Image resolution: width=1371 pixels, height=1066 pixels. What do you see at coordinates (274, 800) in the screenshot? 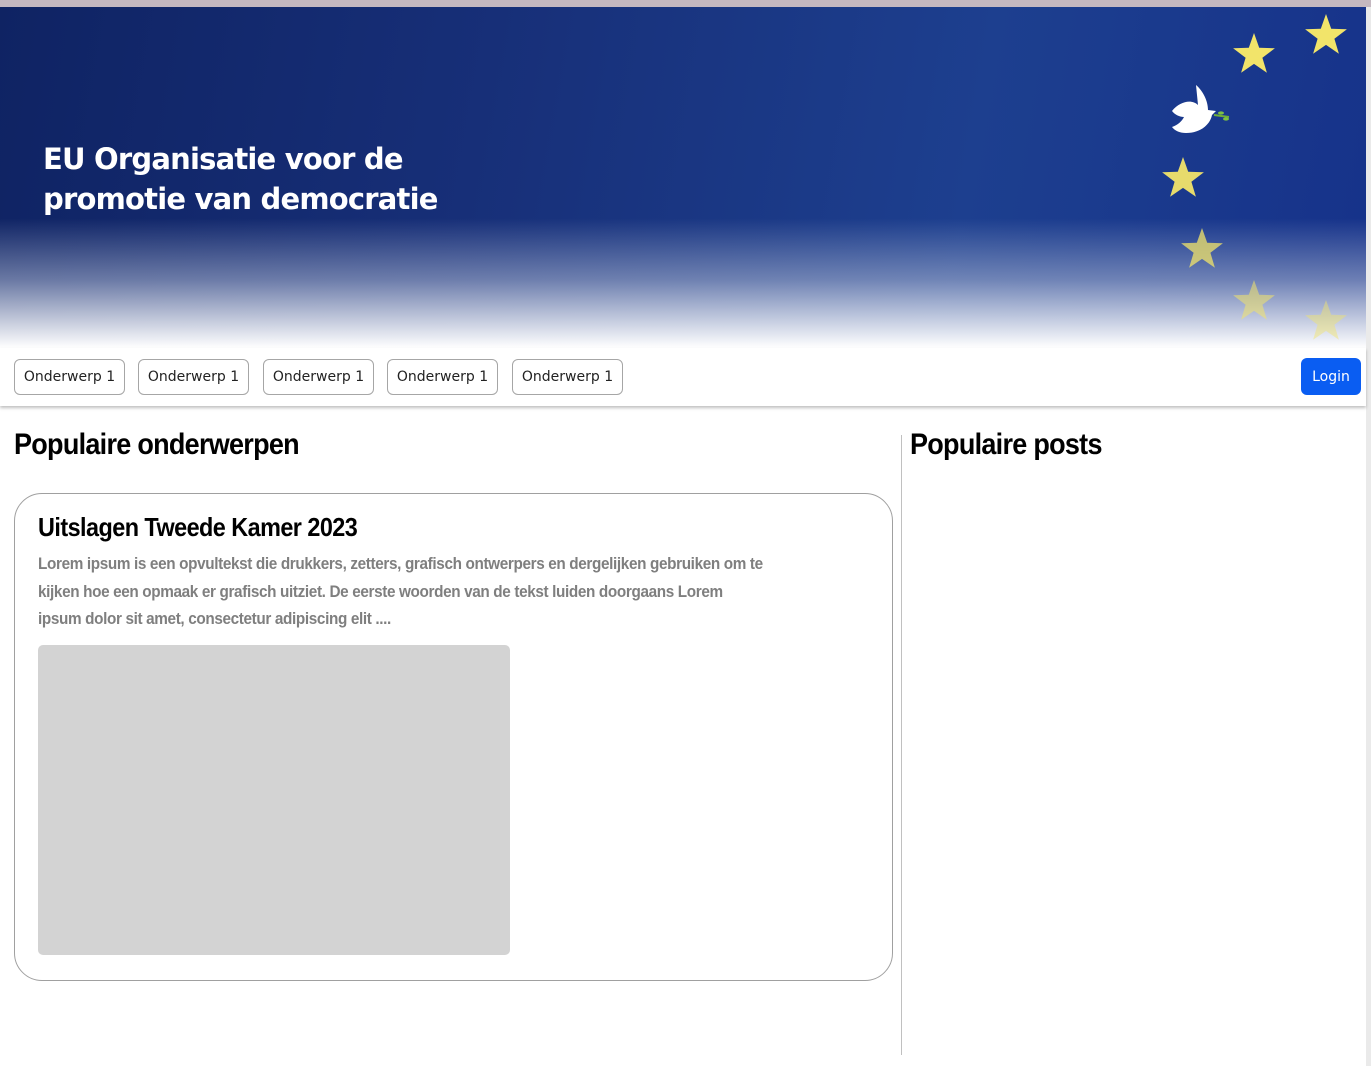
I see `card-image-placeholder` at bounding box center [274, 800].